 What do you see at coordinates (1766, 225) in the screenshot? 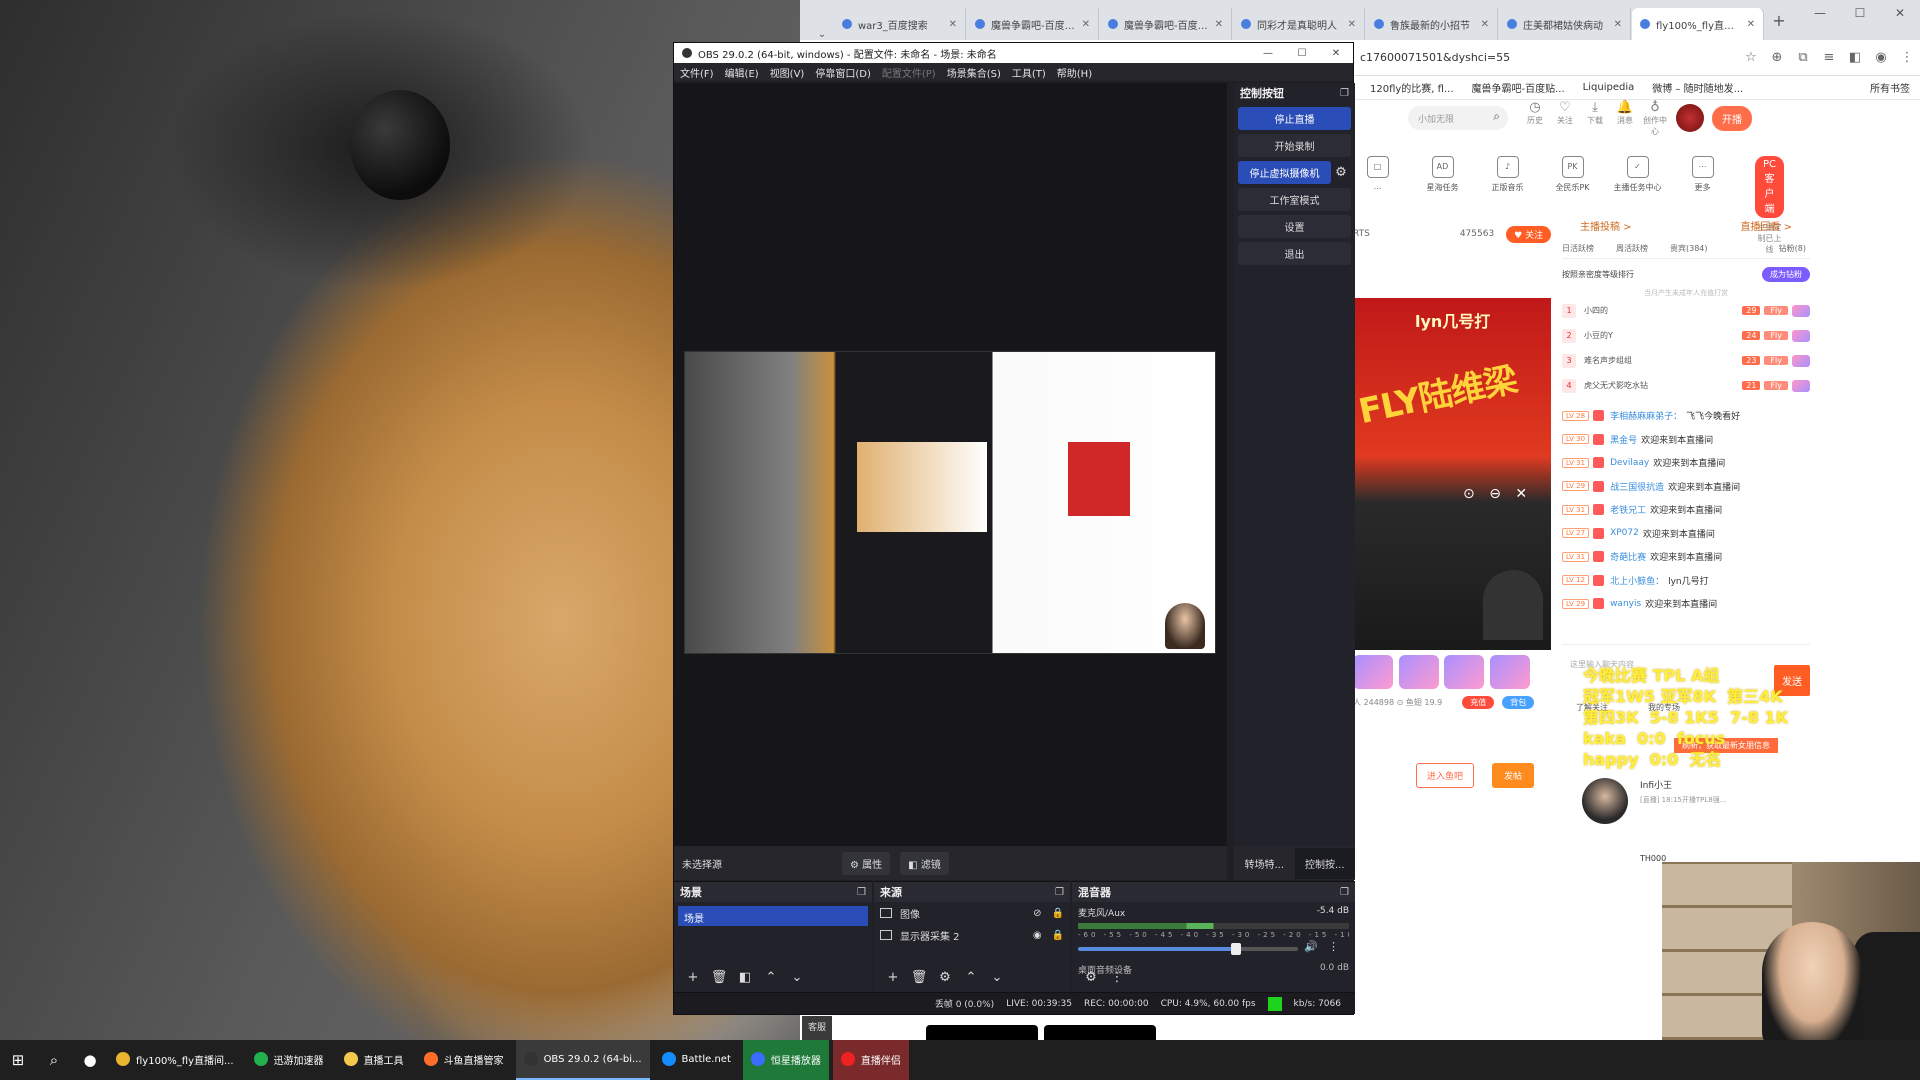
I see `replay-tab: 直播回看 >` at bounding box center [1766, 225].